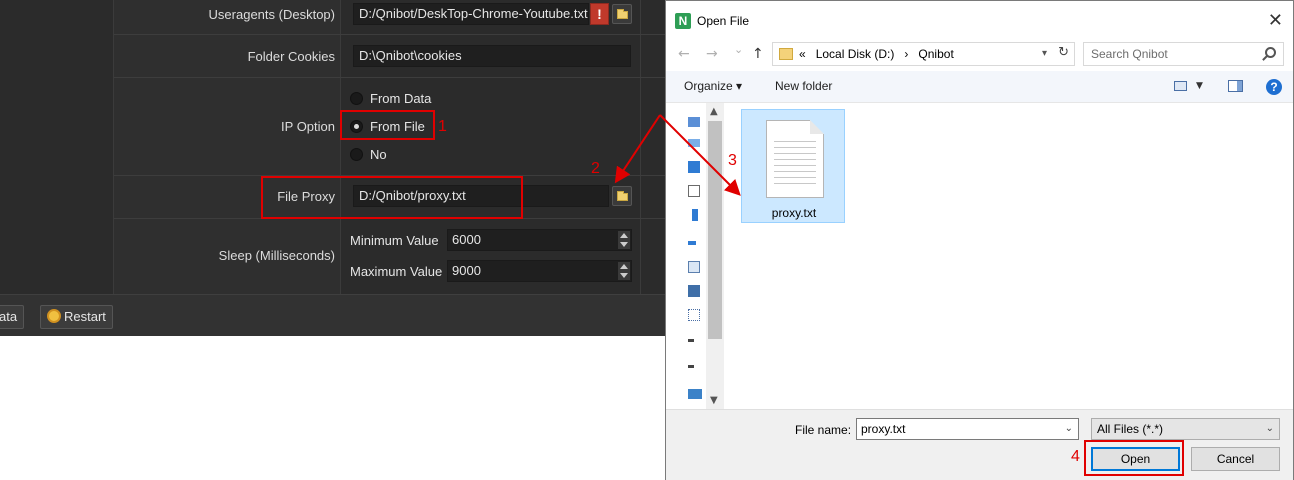 The width and height of the screenshot is (1294, 480). I want to click on annotation-arrow-to-file, so click(700, 155).